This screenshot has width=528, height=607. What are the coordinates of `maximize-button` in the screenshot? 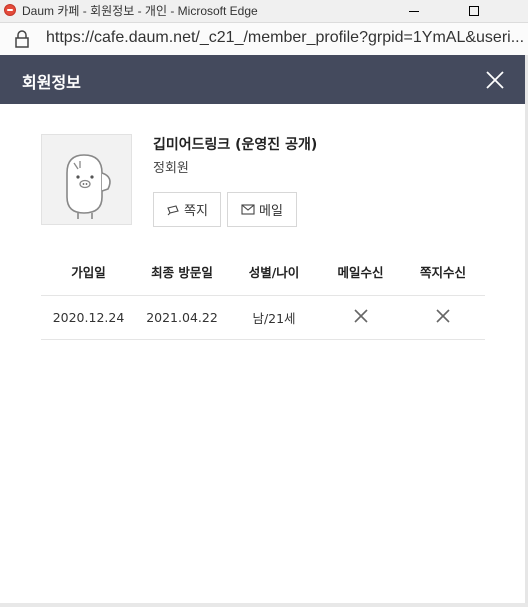 It's located at (474, 11).